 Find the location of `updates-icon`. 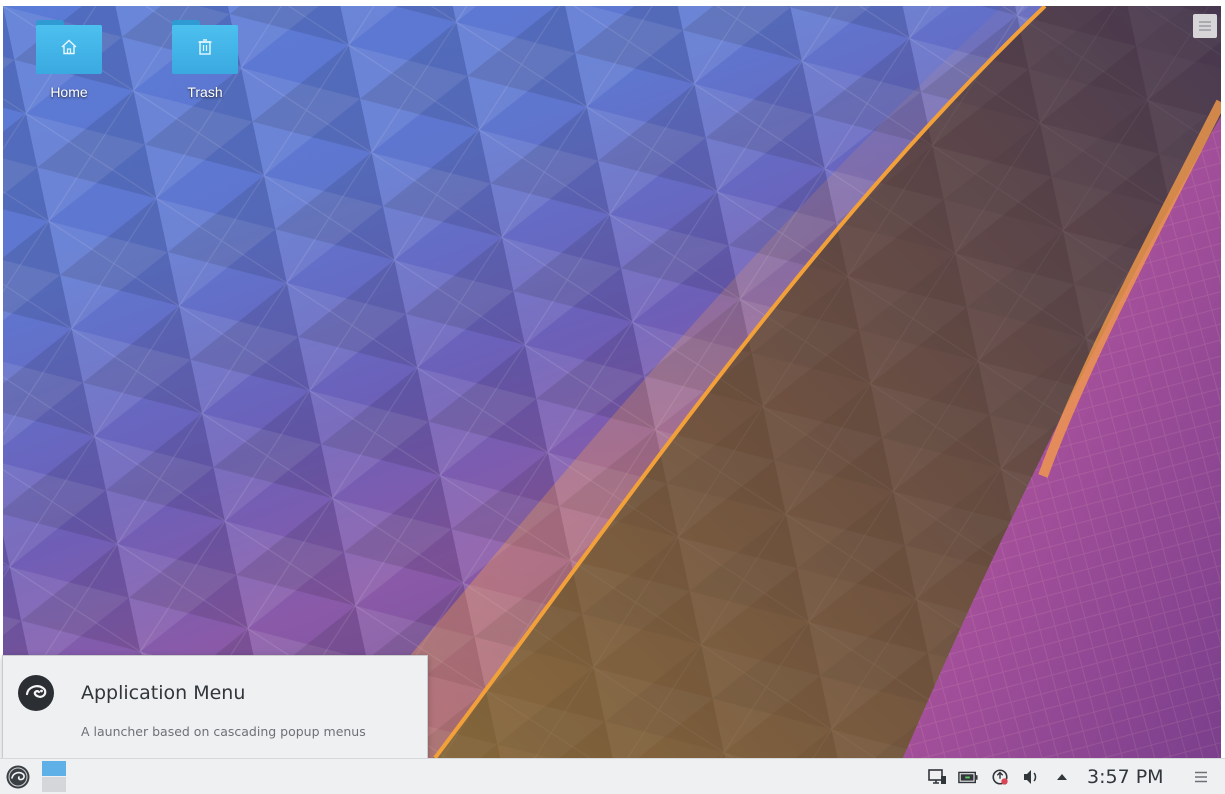

updates-icon is located at coordinates (1000, 777).